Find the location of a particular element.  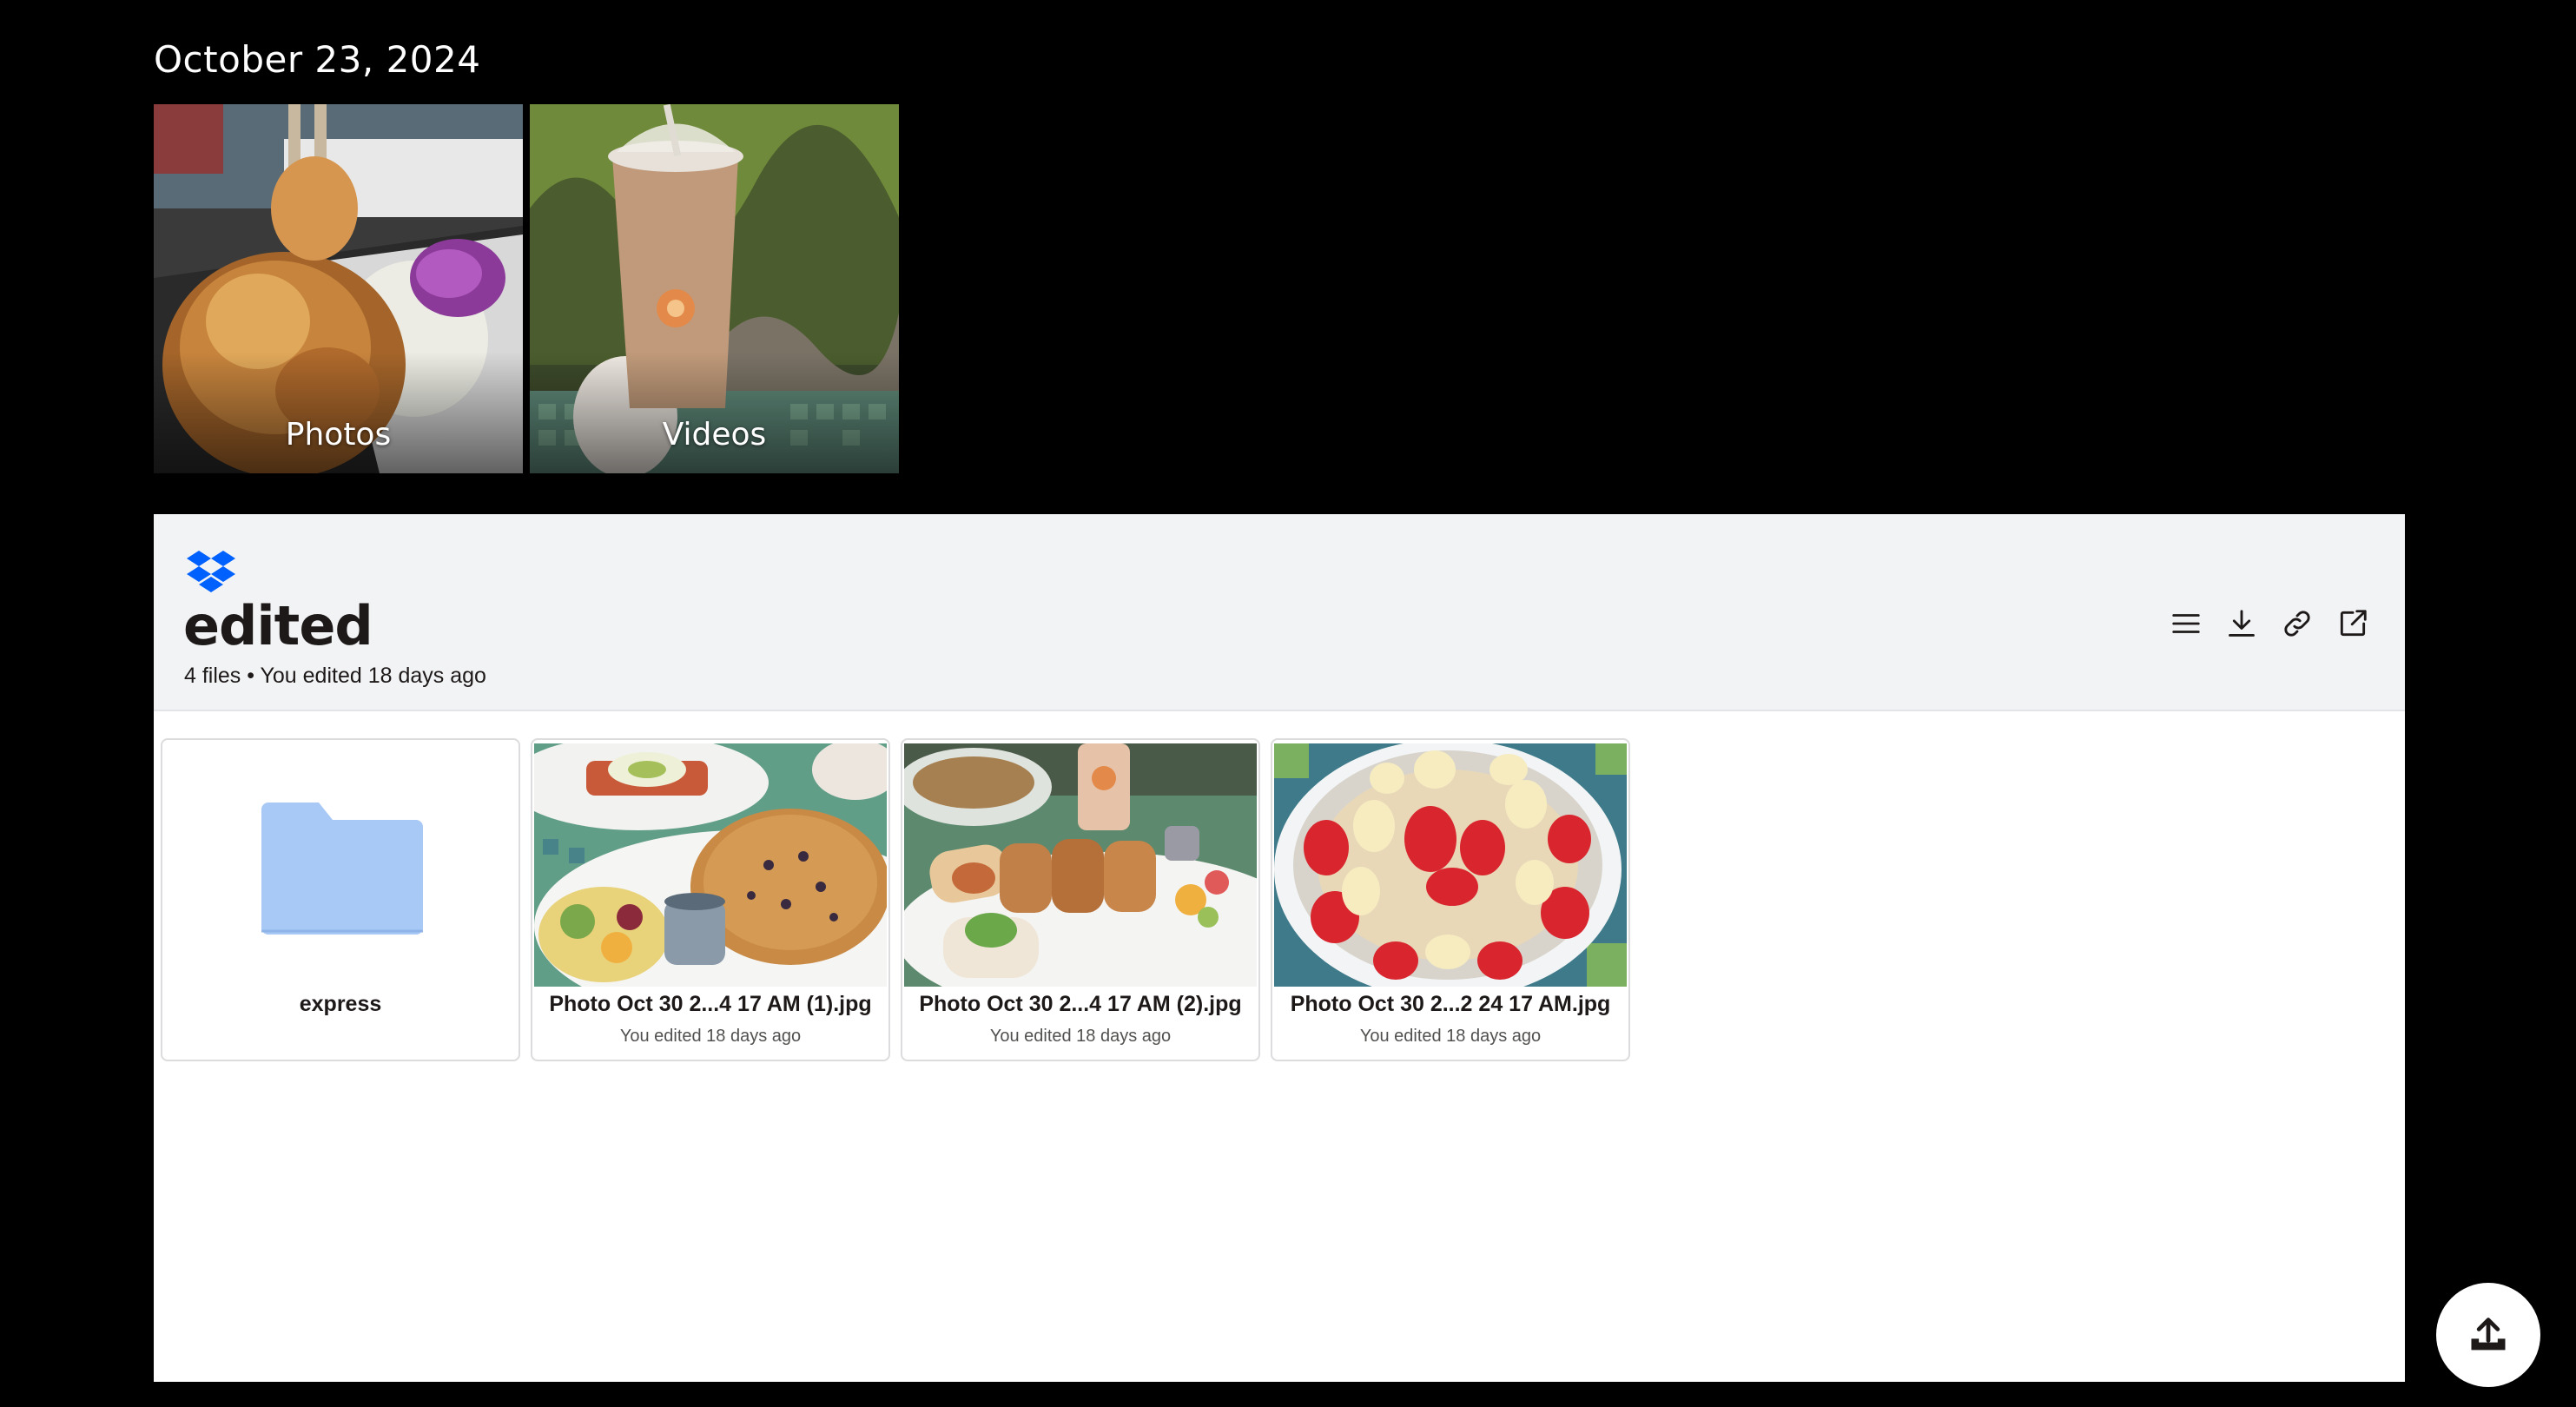

copy-link-button is located at coordinates (2297, 623).